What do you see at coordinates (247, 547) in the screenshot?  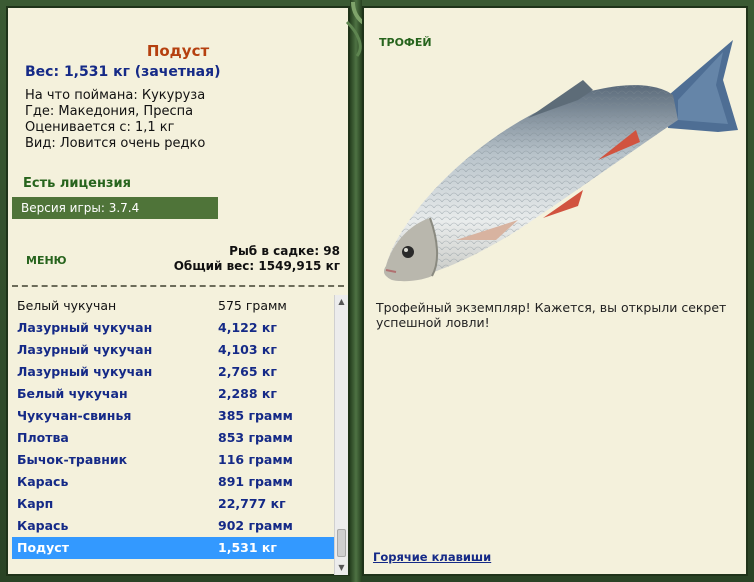 I see `catch-fish-weight: 1,531 кг` at bounding box center [247, 547].